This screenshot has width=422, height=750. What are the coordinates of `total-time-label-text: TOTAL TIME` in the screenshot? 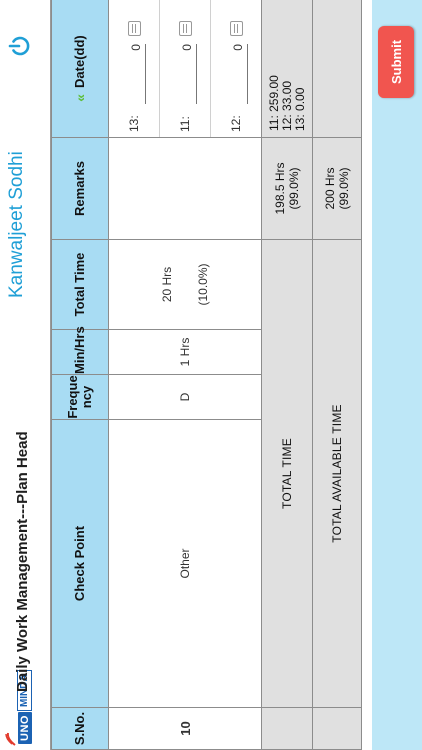 It's located at (287, 473).